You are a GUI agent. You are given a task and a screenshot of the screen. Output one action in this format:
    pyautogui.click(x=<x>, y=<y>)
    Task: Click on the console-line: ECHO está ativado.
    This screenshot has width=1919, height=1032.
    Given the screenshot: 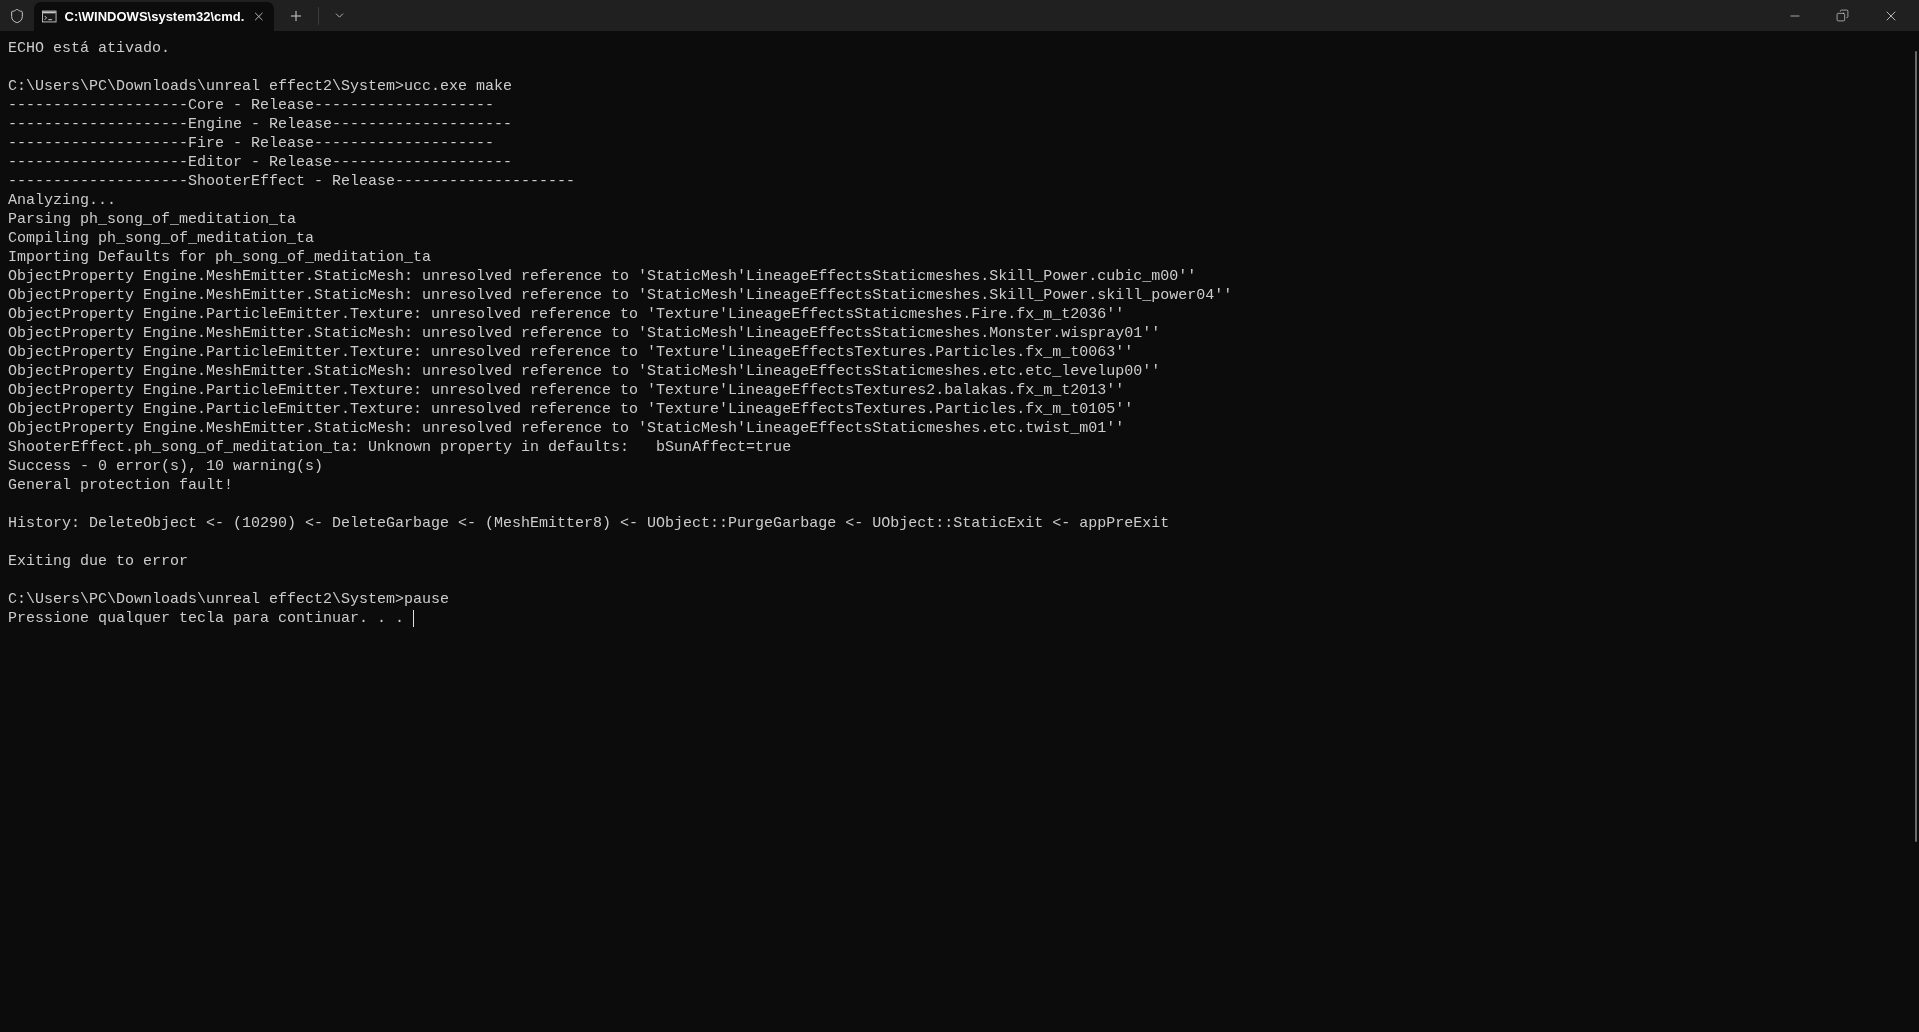 What is the action you would take?
    pyautogui.click(x=89, y=48)
    